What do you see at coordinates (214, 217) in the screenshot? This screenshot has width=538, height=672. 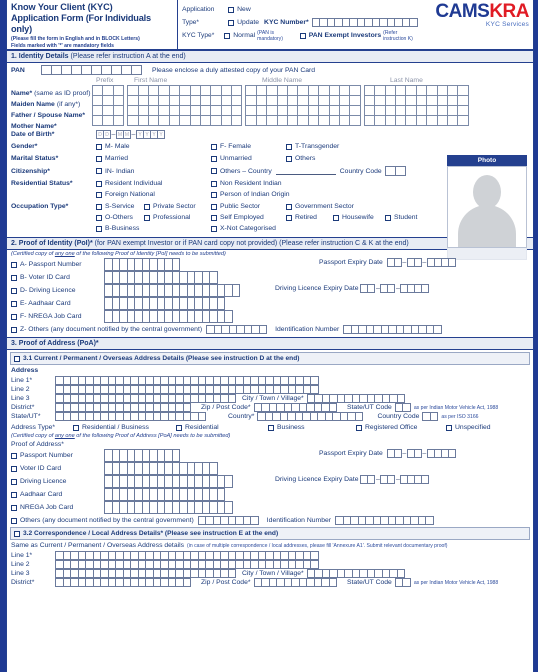 I see `checkbox-occ-self-employed` at bounding box center [214, 217].